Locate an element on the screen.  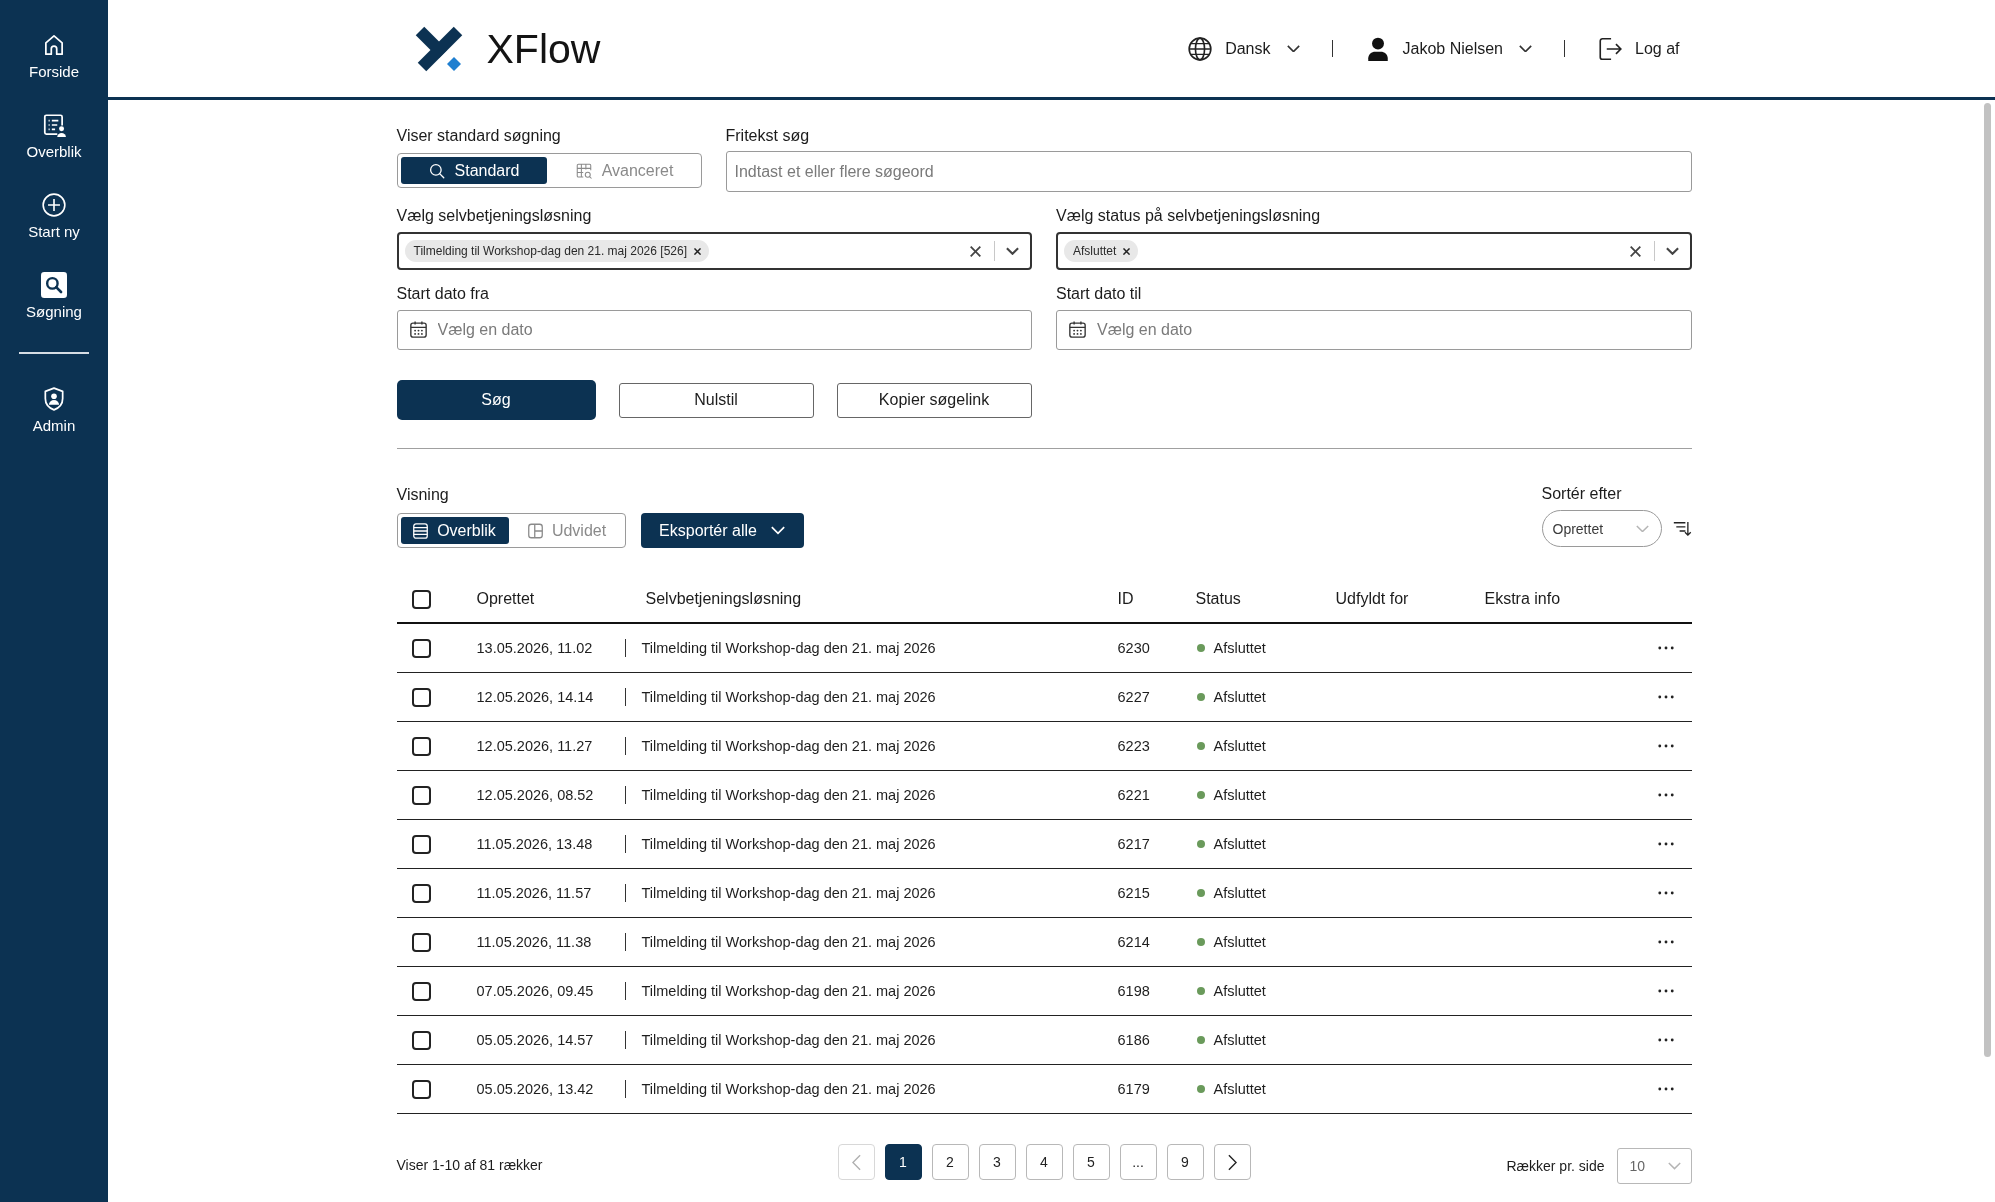
user-menu-button: Jakob Nielsen is located at coordinates (1448, 48).